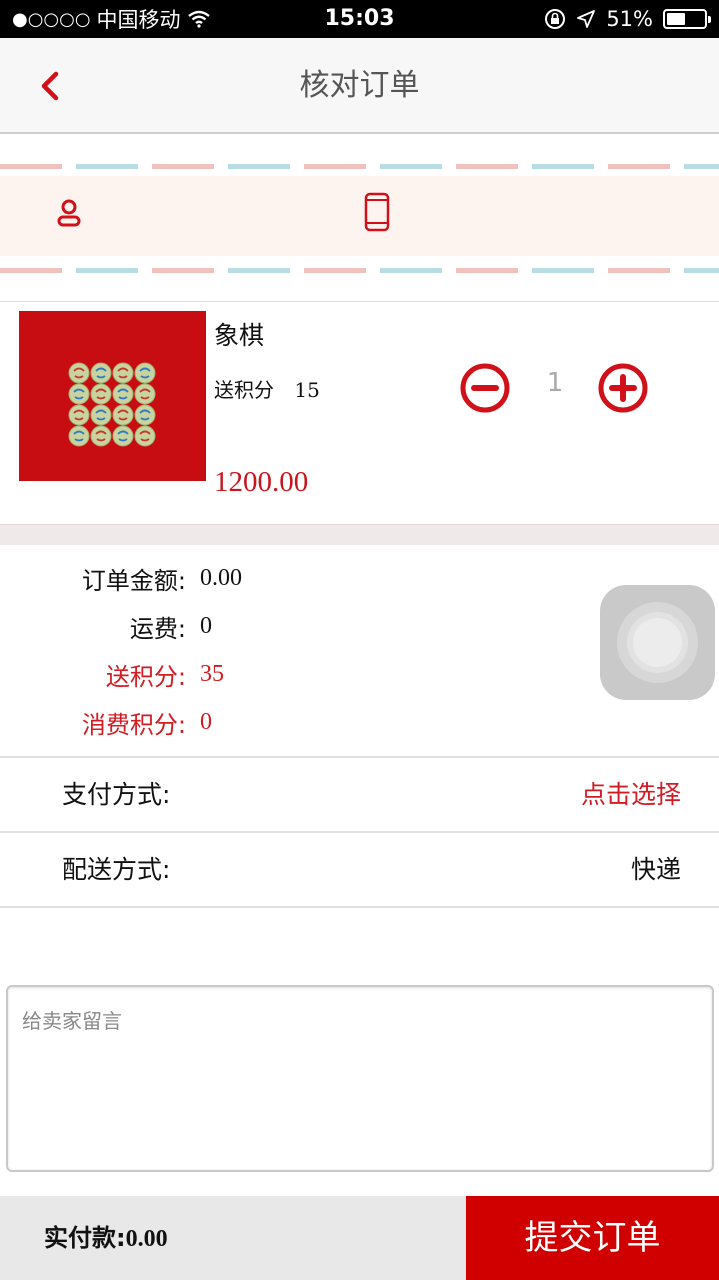 Image resolution: width=719 pixels, height=1280 pixels. Describe the element at coordinates (85, 1238) in the screenshot. I see `amount-payable-label: 实付款:` at that location.